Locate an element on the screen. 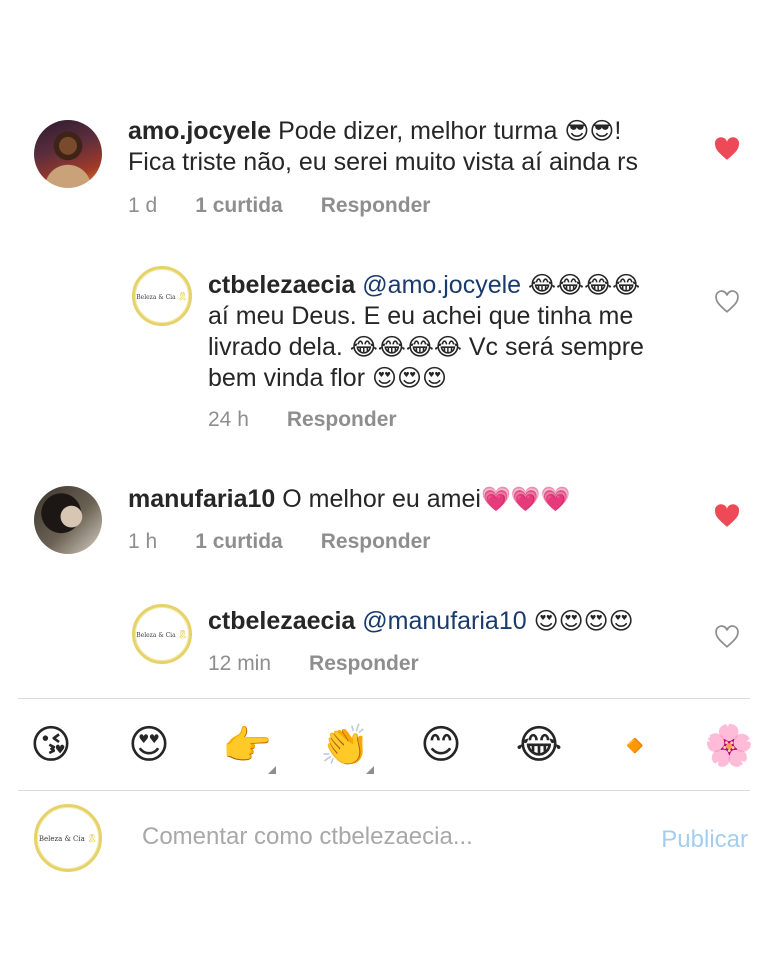  heart-eyes-icon: 😍 is located at coordinates (149, 745).